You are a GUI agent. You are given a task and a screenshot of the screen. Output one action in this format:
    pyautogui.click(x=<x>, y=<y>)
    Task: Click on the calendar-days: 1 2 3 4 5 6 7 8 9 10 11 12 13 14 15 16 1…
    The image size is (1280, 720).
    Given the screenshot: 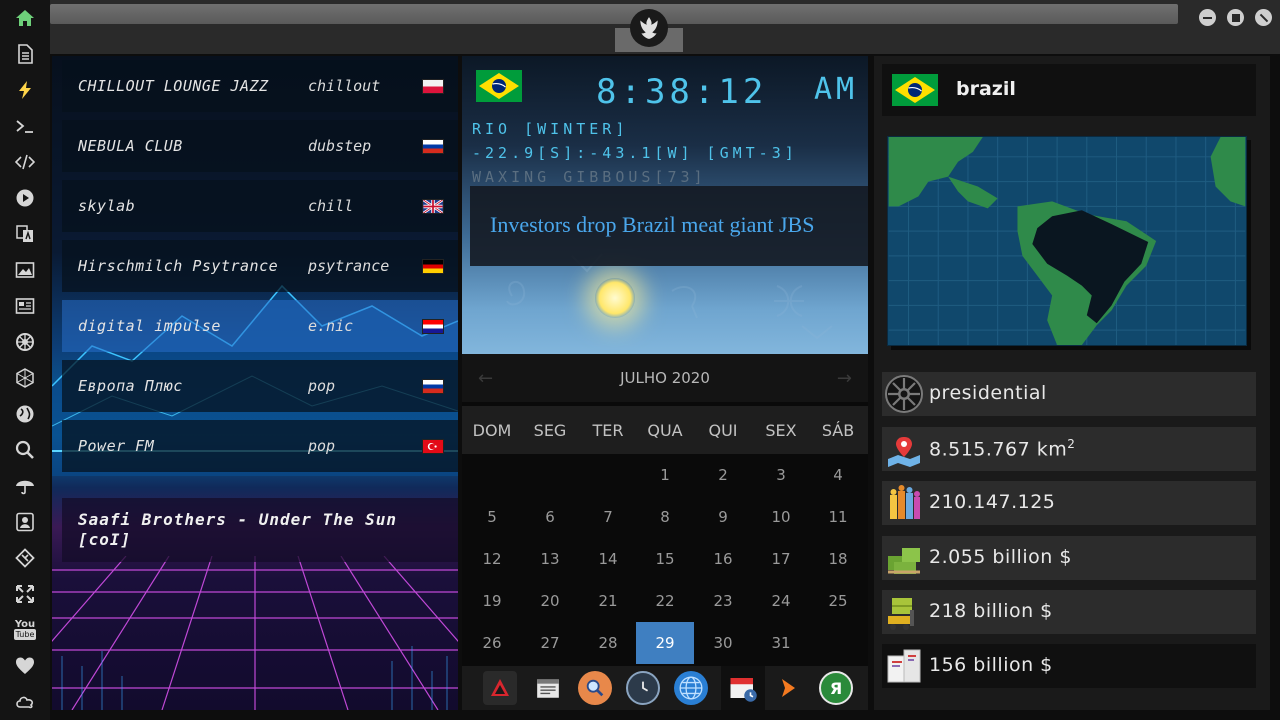 What is the action you would take?
    pyautogui.click(x=665, y=559)
    